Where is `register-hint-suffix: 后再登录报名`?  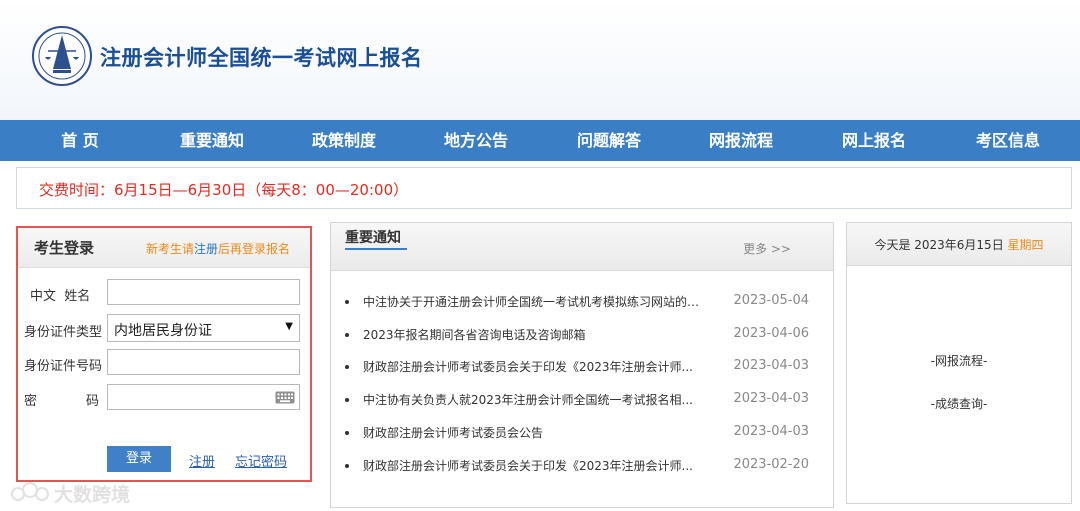 register-hint-suffix: 后再登录报名 is located at coordinates (253, 249).